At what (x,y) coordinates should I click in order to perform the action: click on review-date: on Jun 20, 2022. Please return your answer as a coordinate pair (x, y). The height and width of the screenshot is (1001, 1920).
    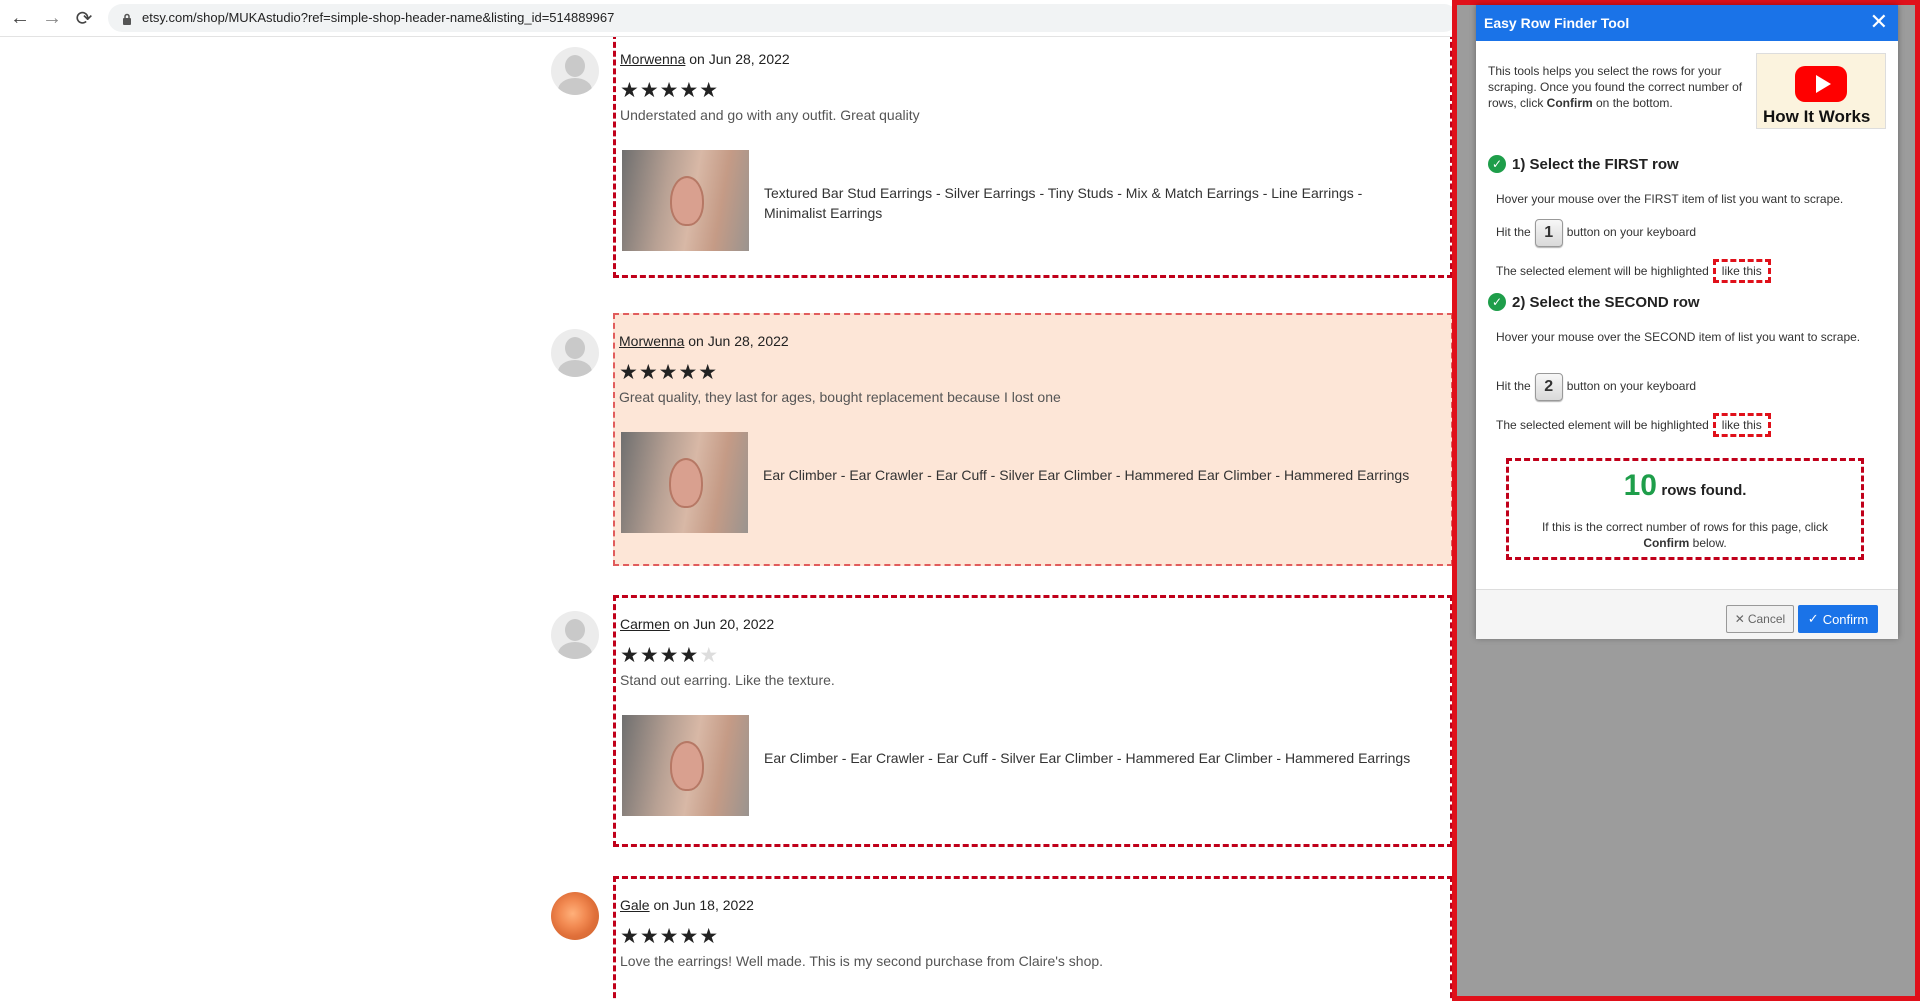
    Looking at the image, I should click on (724, 624).